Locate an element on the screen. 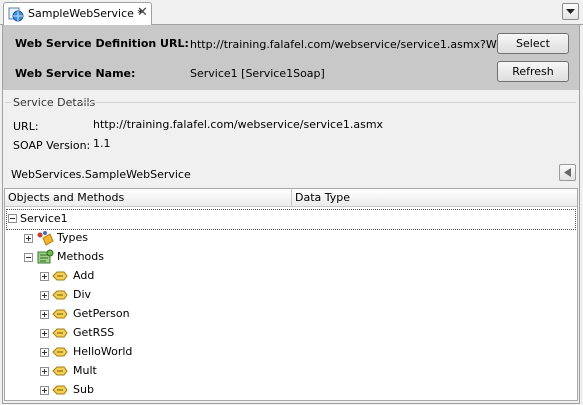 The image size is (583, 405). select-button-label: Select is located at coordinates (533, 43).